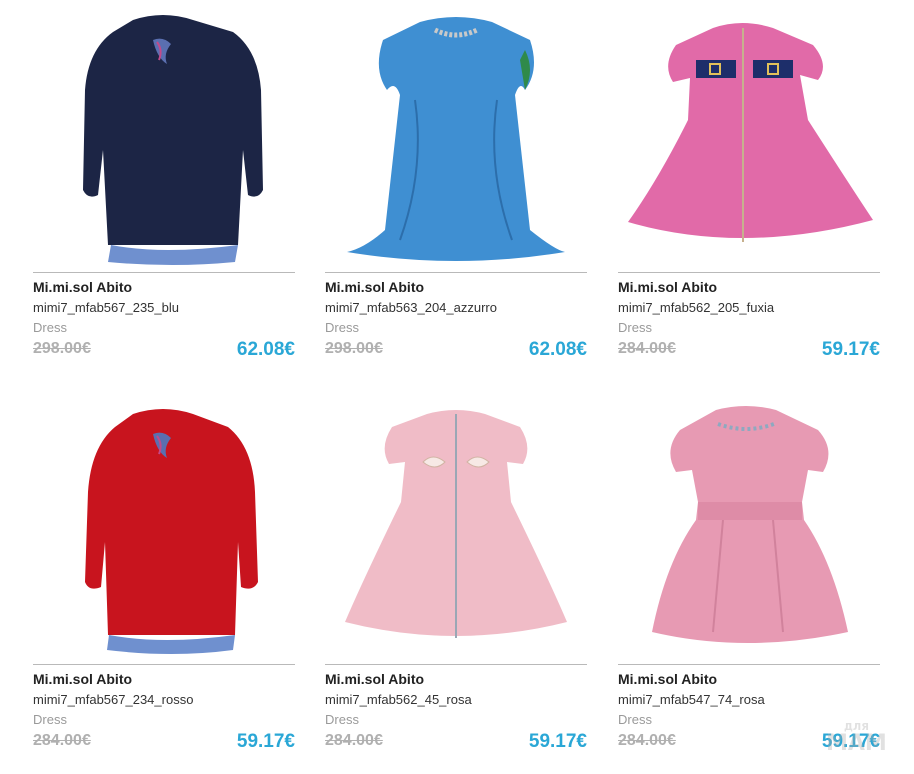  What do you see at coordinates (173, 140) in the screenshot?
I see `navy-sweater-dress-image` at bounding box center [173, 140].